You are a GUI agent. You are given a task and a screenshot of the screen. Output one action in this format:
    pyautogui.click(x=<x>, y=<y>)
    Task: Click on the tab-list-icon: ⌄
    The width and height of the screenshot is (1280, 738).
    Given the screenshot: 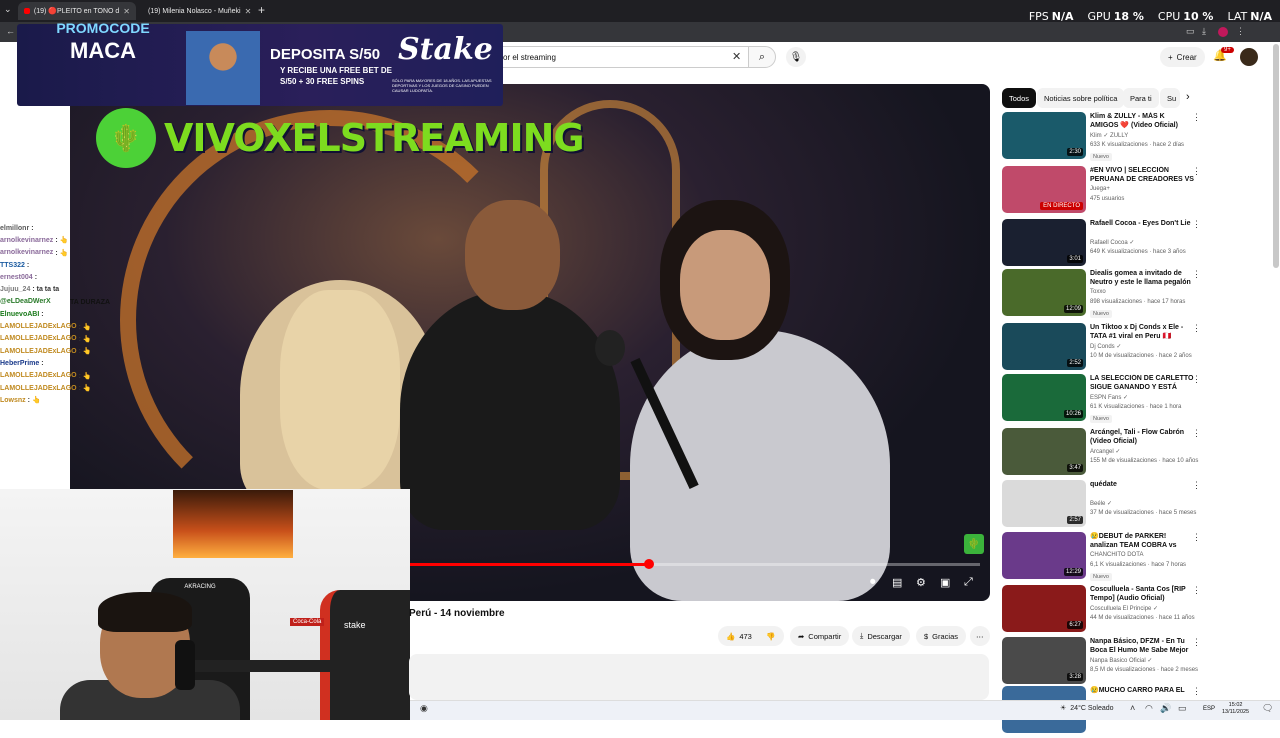 What is the action you would take?
    pyautogui.click(x=8, y=9)
    